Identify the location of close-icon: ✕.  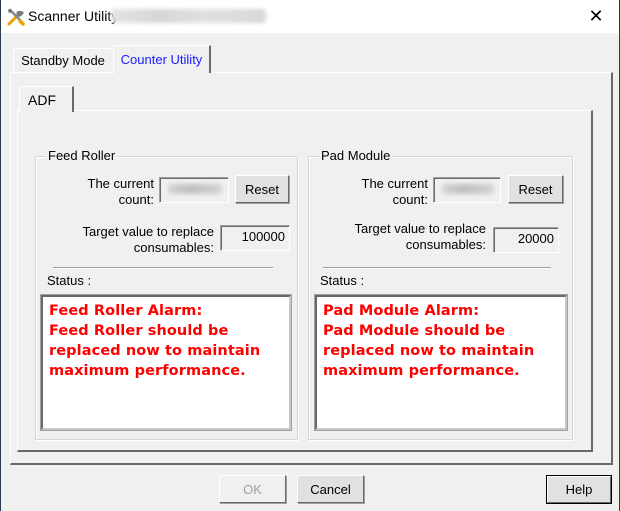
(596, 16).